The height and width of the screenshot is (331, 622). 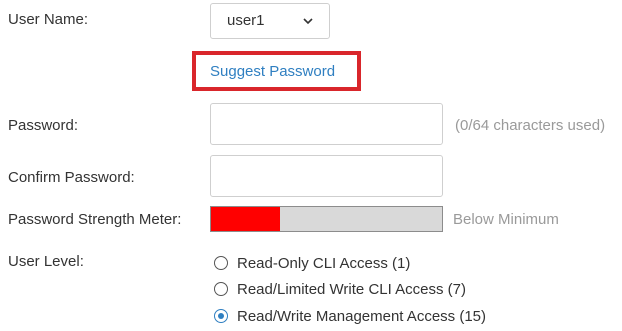 What do you see at coordinates (362, 316) in the screenshot?
I see `user-level-option-label: Read/Write Management Access (15)` at bounding box center [362, 316].